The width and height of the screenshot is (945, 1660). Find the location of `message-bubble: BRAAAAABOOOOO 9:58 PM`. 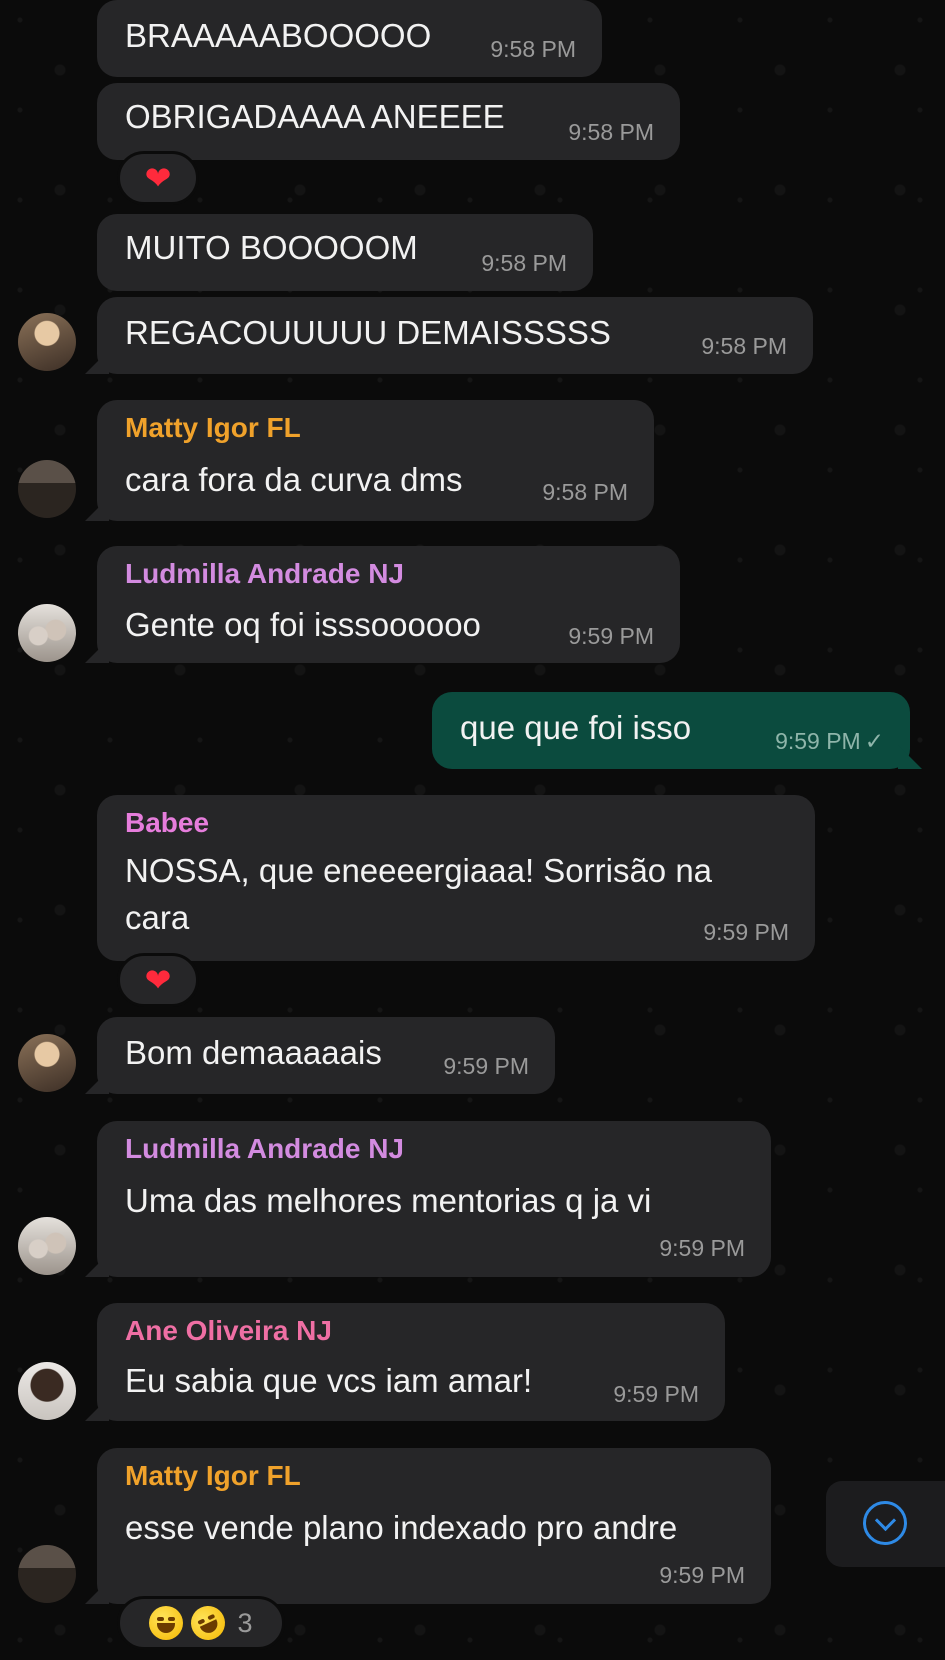

message-bubble: BRAAAAABOOOOO 9:58 PM is located at coordinates (349, 38).